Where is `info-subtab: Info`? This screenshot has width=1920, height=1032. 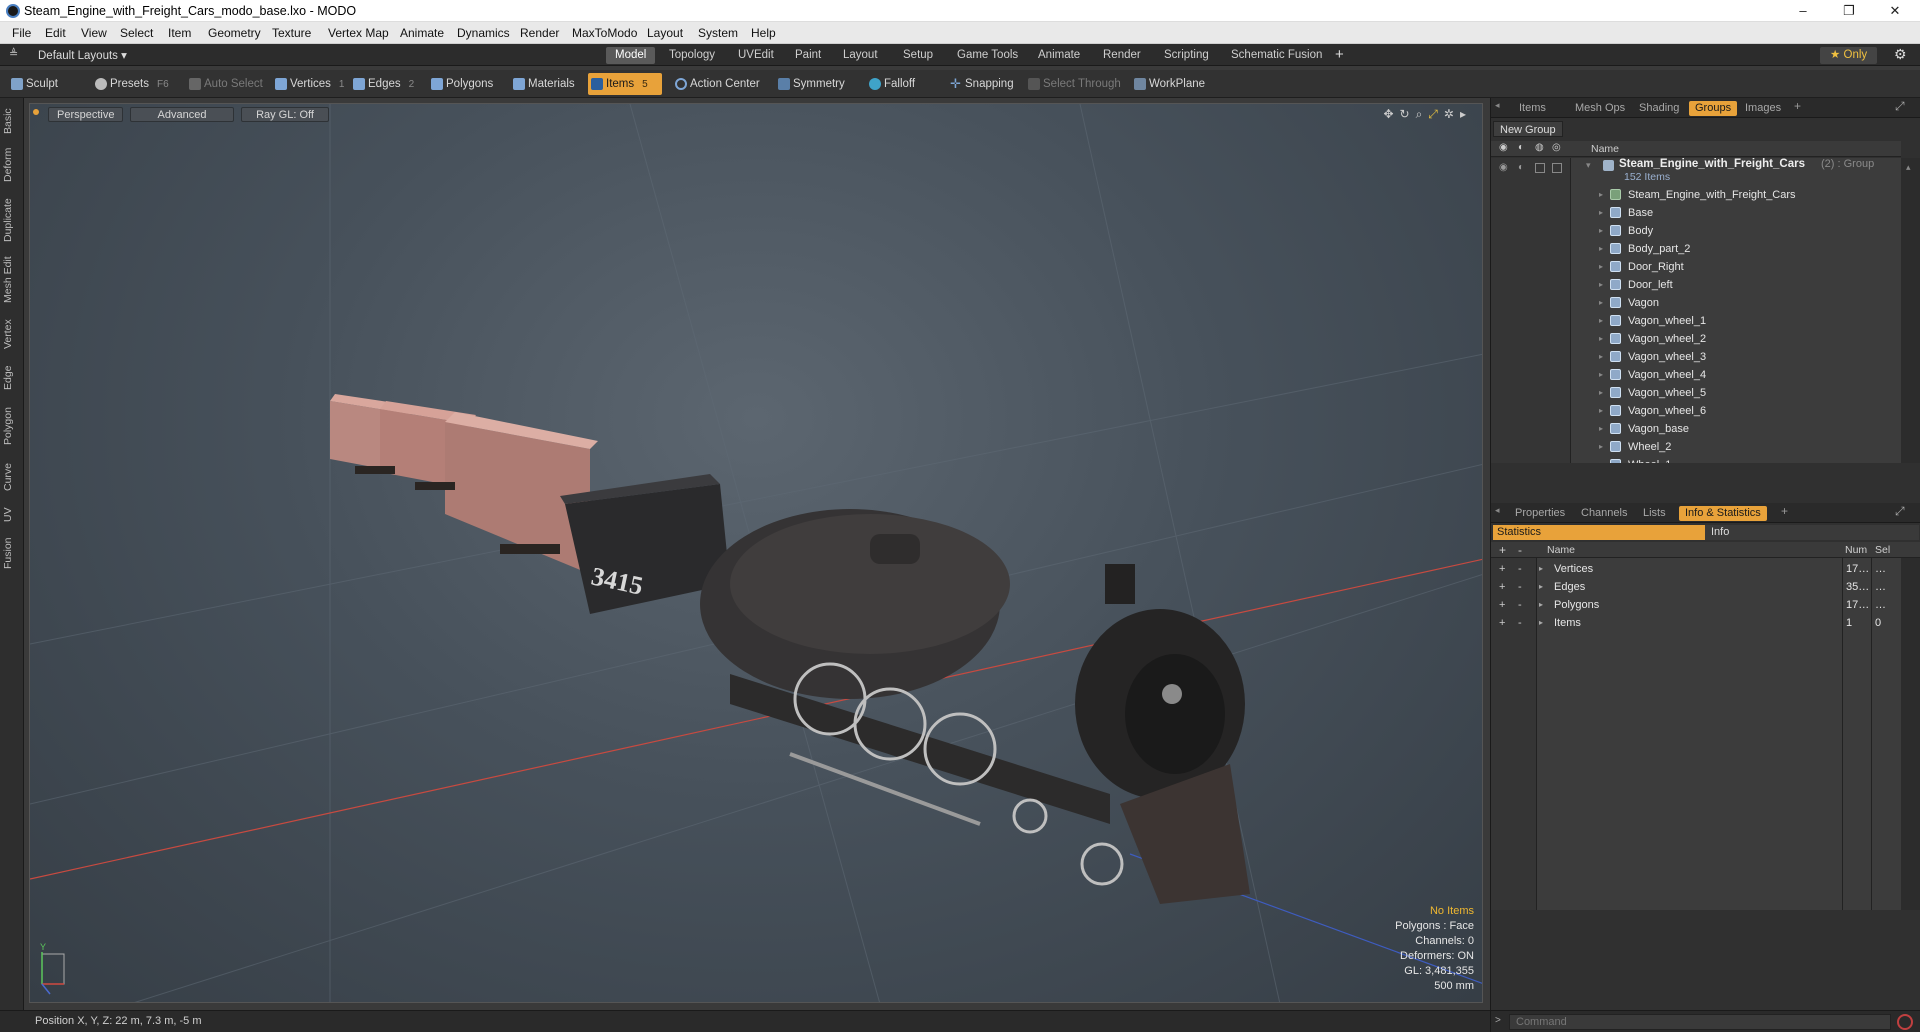
info-subtab: Info is located at coordinates (1812, 532).